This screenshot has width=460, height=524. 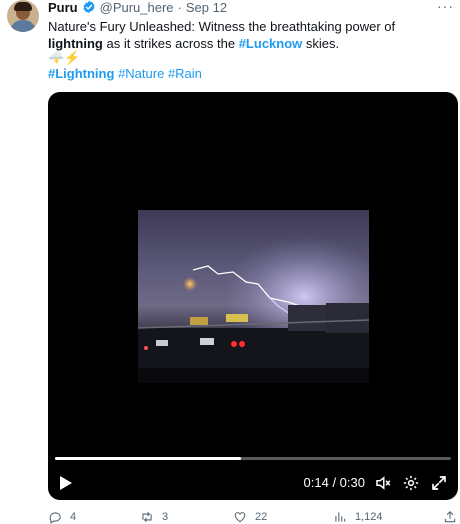 I want to click on author-name: Puru, so click(x=63, y=7).